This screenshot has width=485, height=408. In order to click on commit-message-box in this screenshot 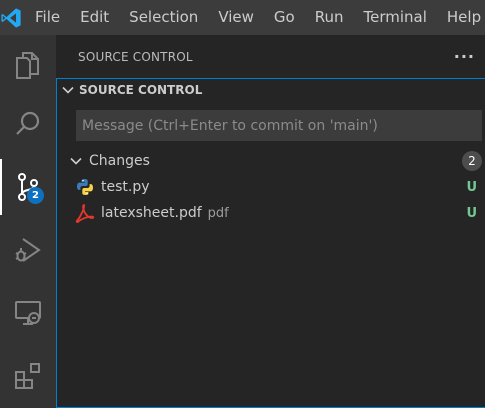, I will do `click(279, 125)`.